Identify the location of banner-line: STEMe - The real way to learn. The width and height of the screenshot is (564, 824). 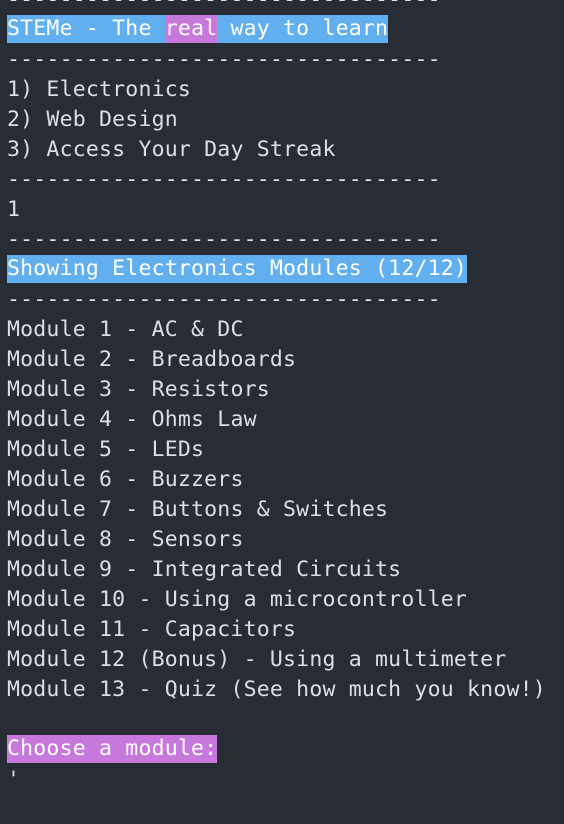
(285, 30).